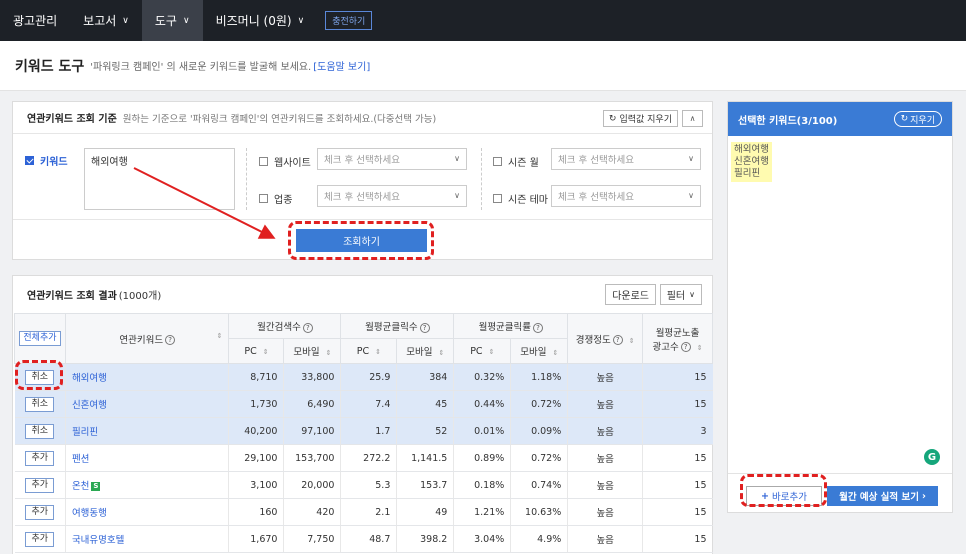 The width and height of the screenshot is (966, 554). I want to click on website-checkbox: 웹사이트, so click(285, 161).